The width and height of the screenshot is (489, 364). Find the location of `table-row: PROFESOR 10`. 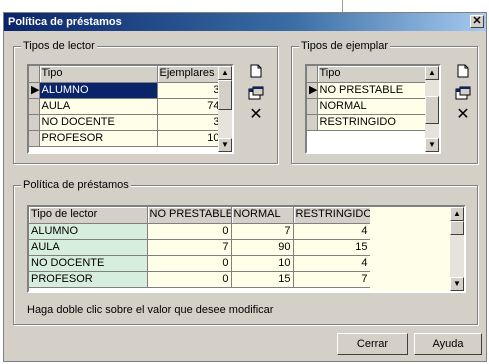

table-row: PROFESOR 10 is located at coordinates (126, 138).